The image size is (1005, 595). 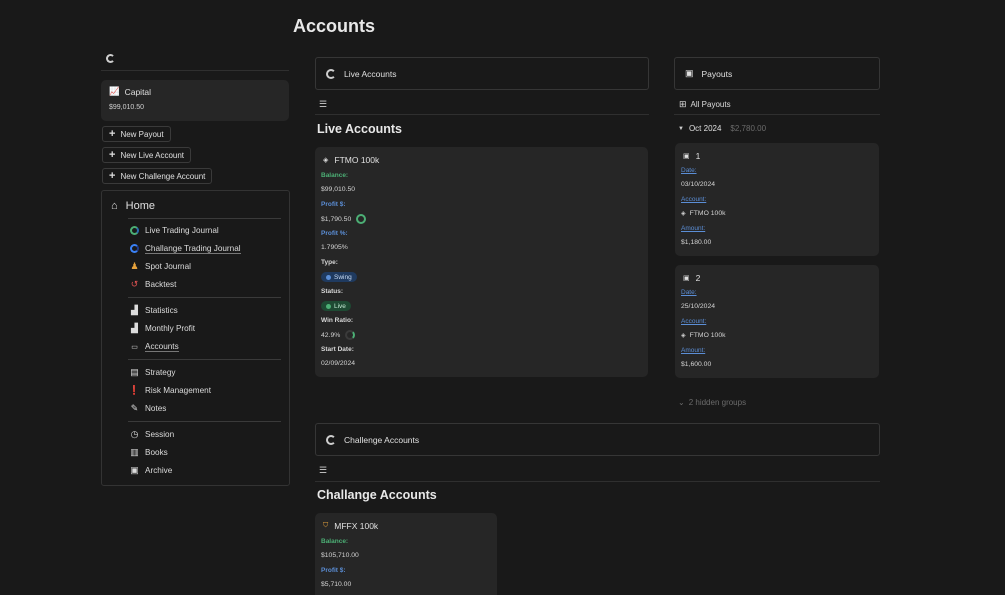 What do you see at coordinates (150, 470) in the screenshot?
I see `nav-item-archive: ▣ Archive` at bounding box center [150, 470].